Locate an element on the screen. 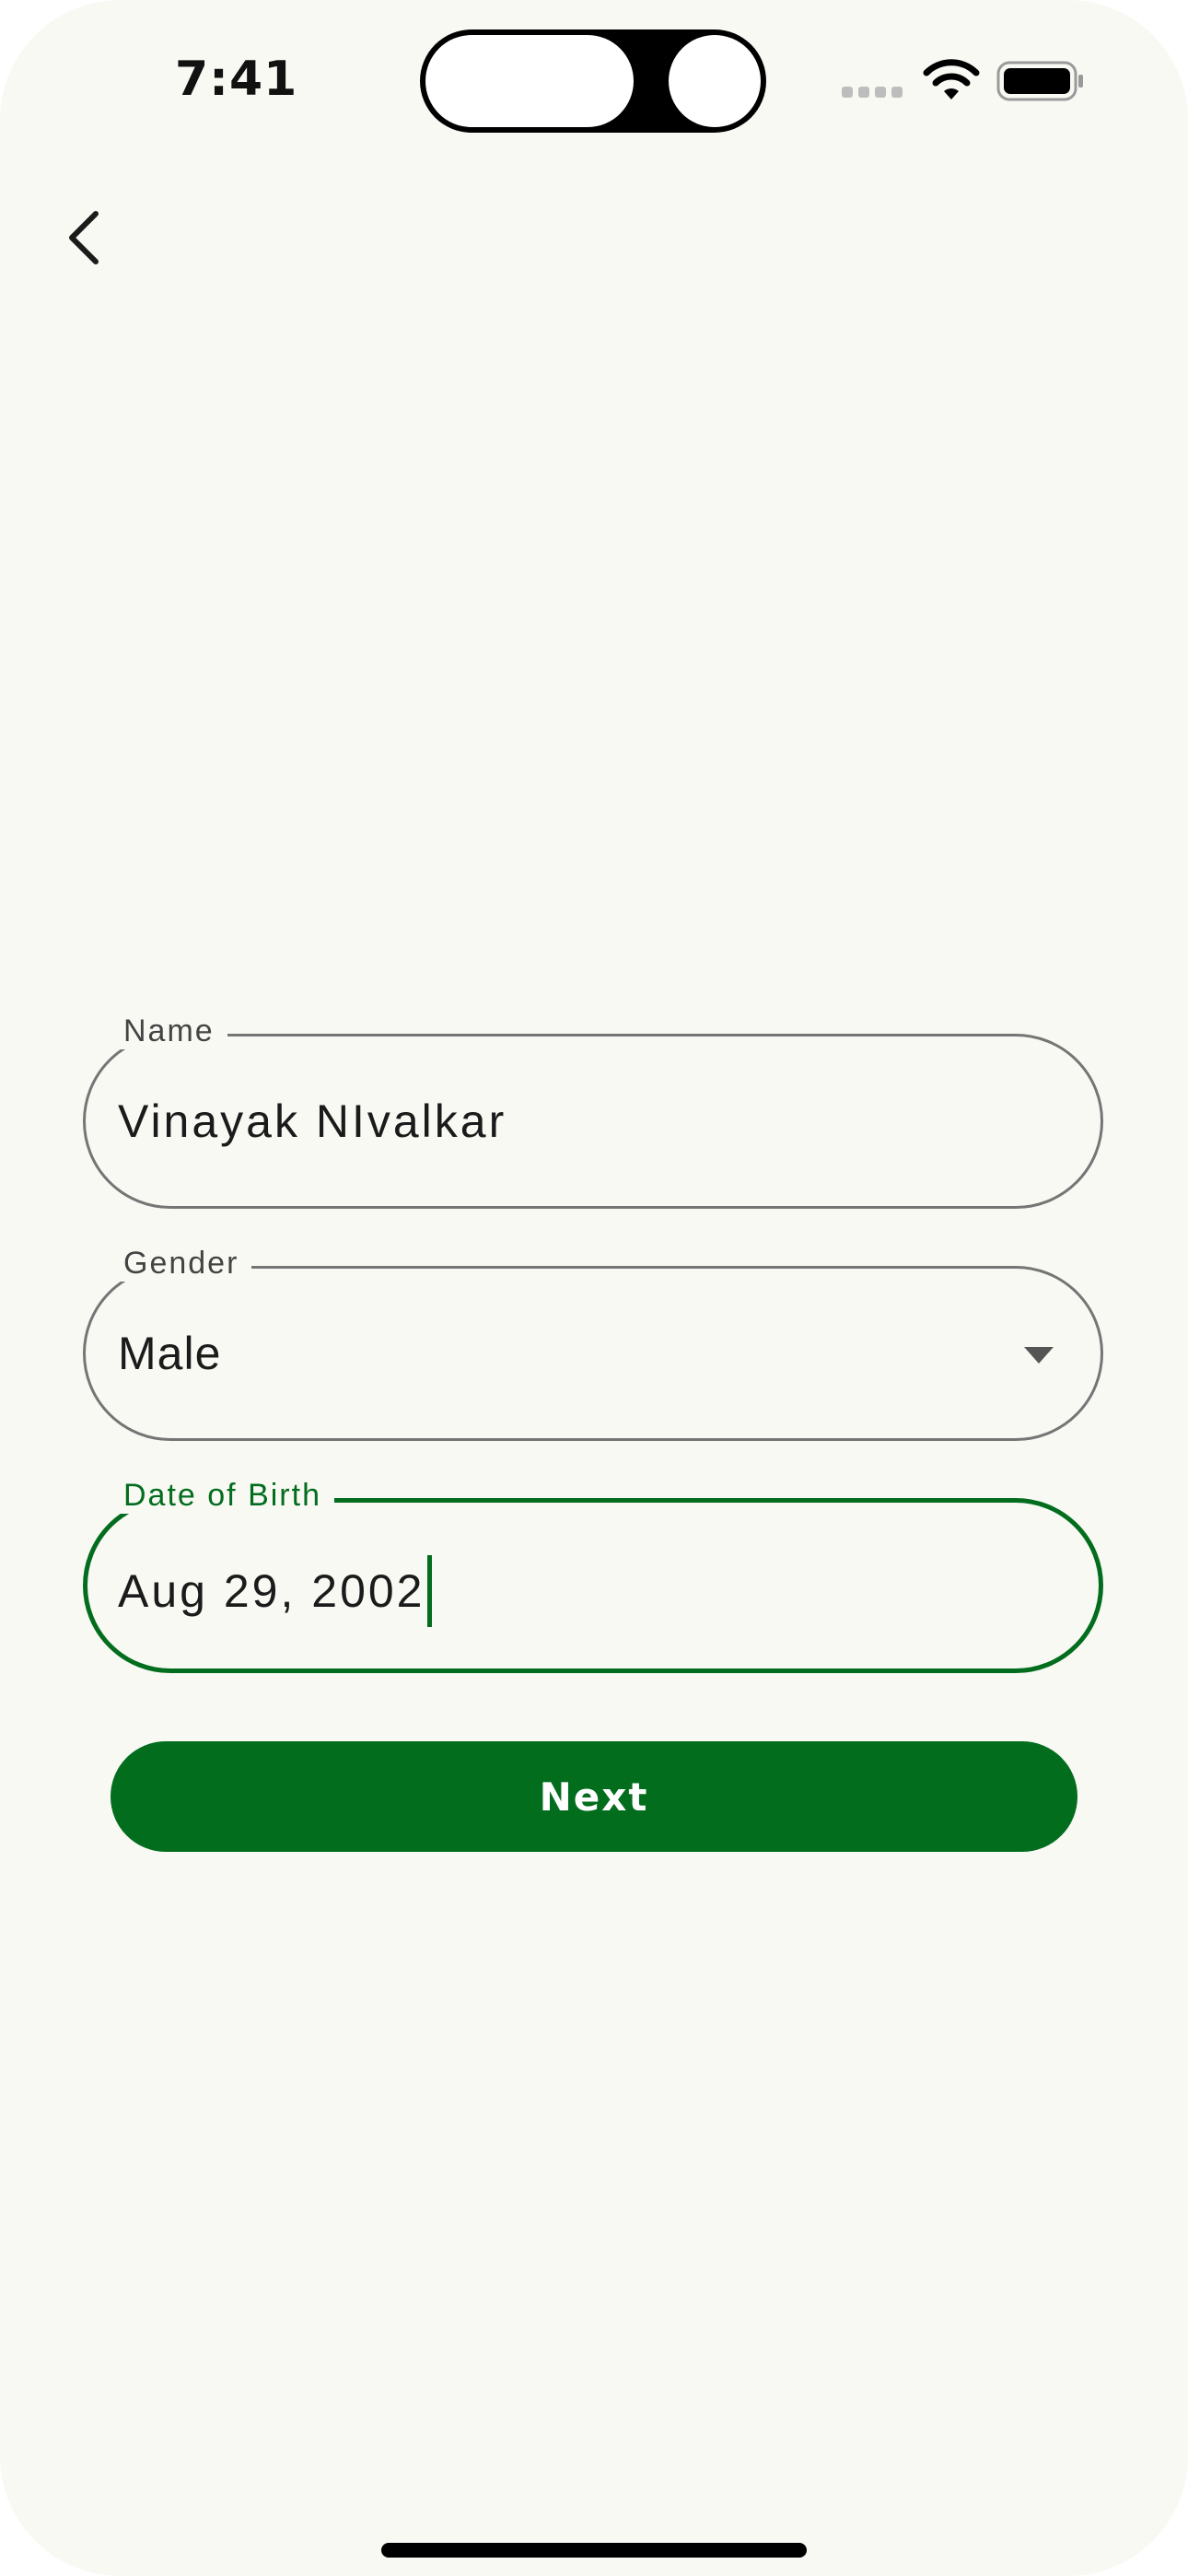 The height and width of the screenshot is (2576, 1188). battery-icon is located at coordinates (1039, 81).